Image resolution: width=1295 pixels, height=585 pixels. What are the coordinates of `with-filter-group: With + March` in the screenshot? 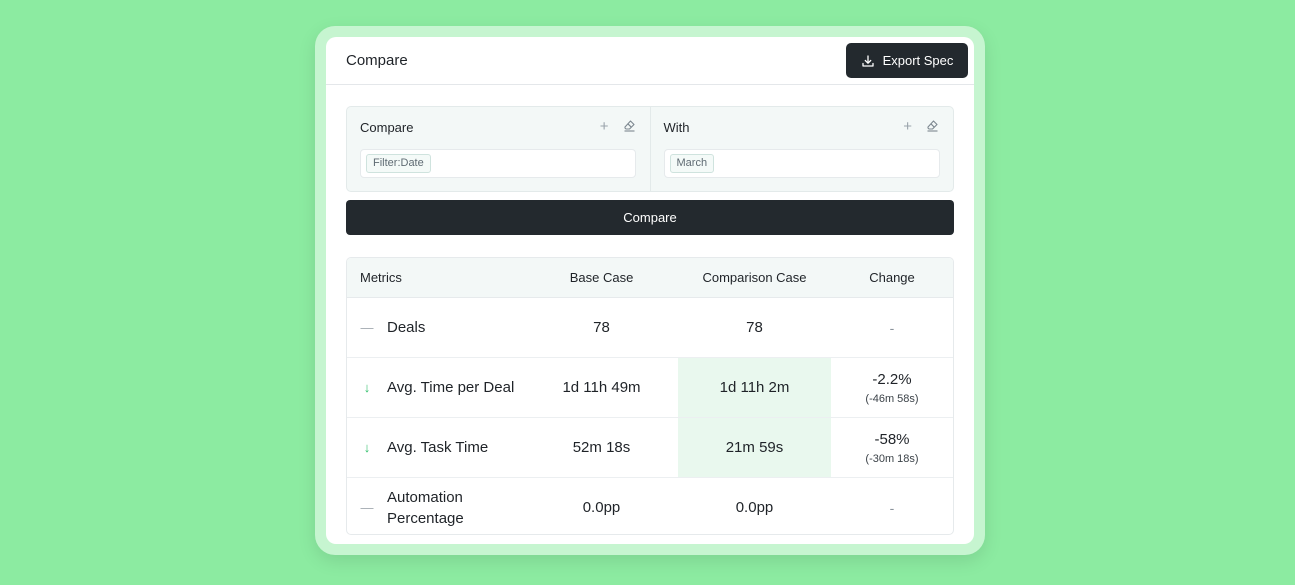 It's located at (801, 149).